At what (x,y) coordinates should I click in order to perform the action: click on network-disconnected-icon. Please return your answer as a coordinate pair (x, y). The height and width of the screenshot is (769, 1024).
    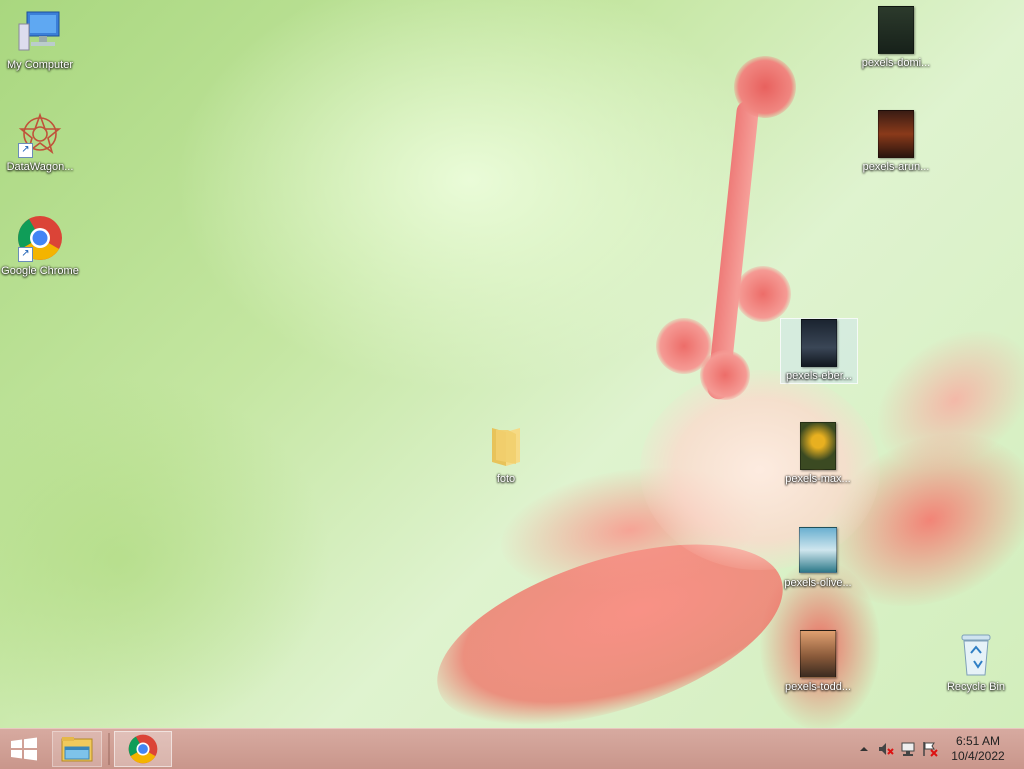
    Looking at the image, I should click on (908, 749).